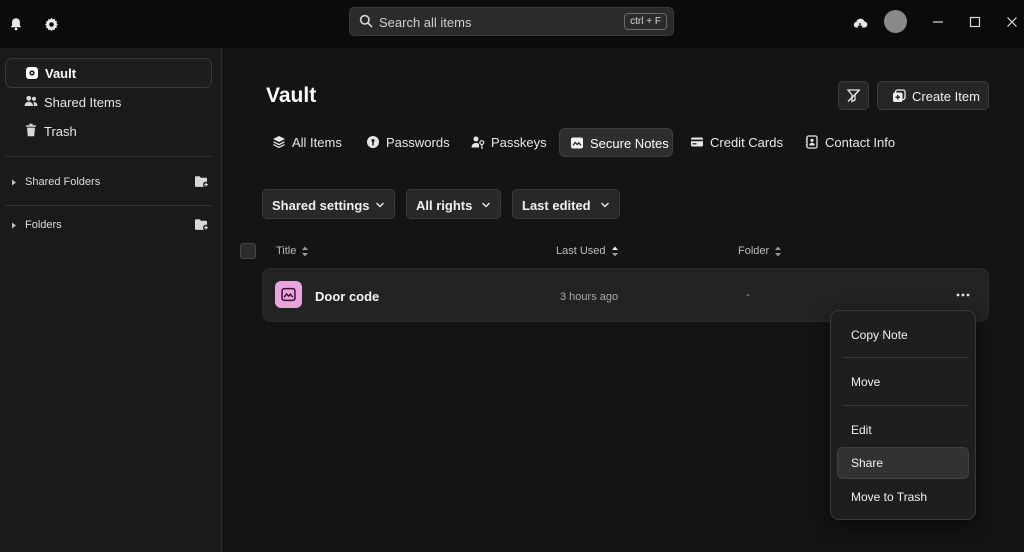 The width and height of the screenshot is (1024, 552). I want to click on select-all-checkbox, so click(248, 251).